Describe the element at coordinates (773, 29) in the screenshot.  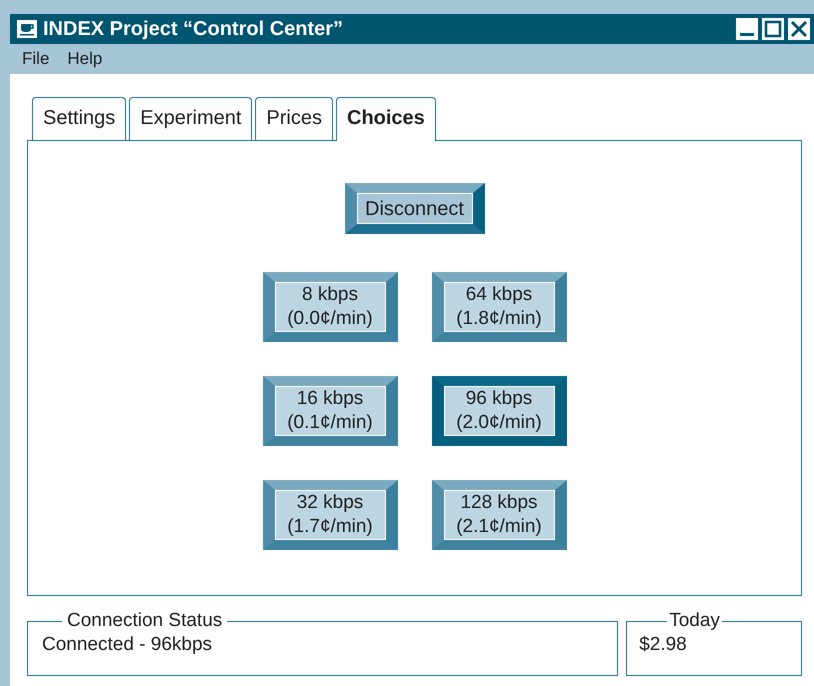
I see `maximize-icon` at that location.